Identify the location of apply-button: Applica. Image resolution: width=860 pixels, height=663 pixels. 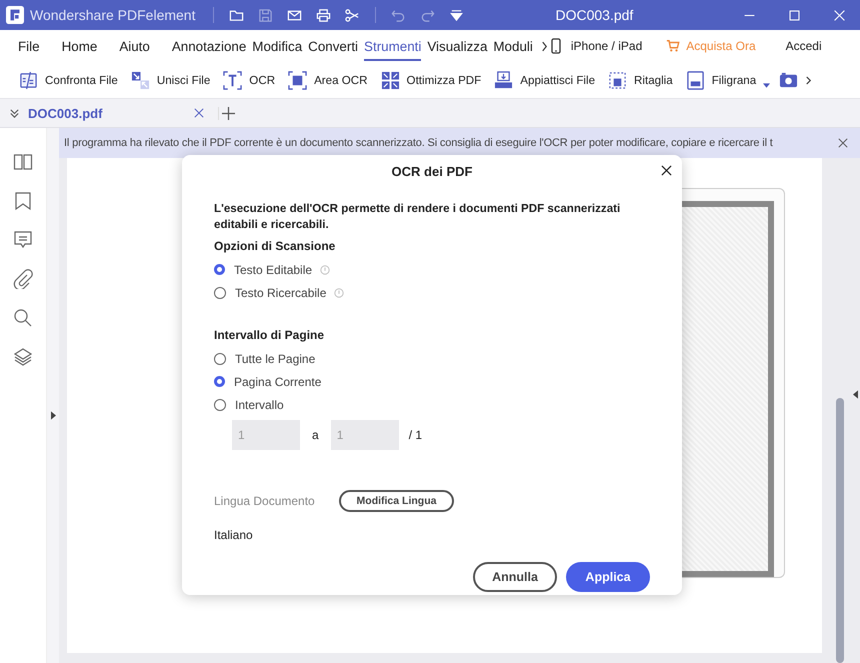
(608, 577).